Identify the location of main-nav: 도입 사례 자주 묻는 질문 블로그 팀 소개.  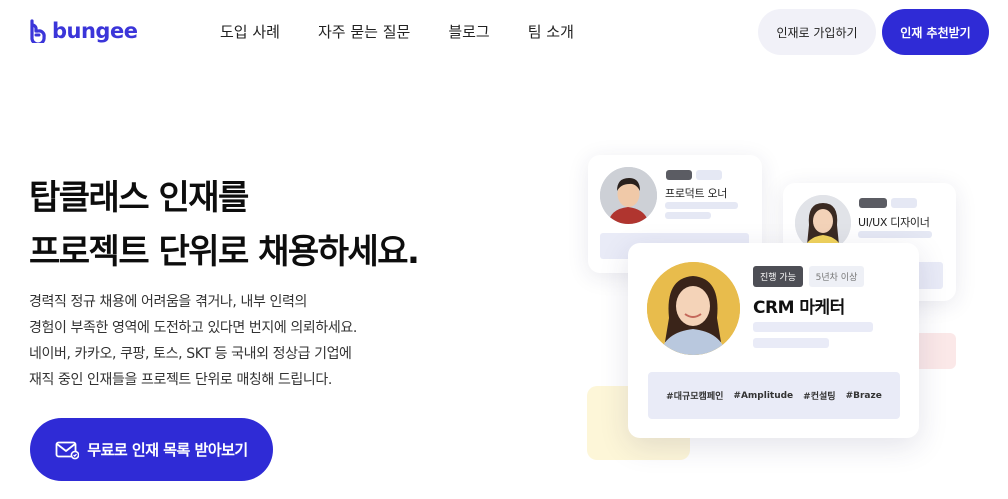
(416, 31).